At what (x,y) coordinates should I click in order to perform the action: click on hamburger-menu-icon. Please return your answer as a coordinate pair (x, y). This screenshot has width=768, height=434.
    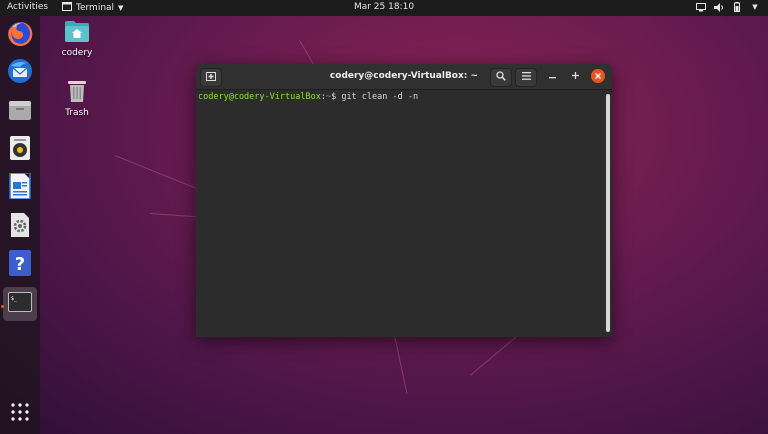
    Looking at the image, I should click on (526, 77).